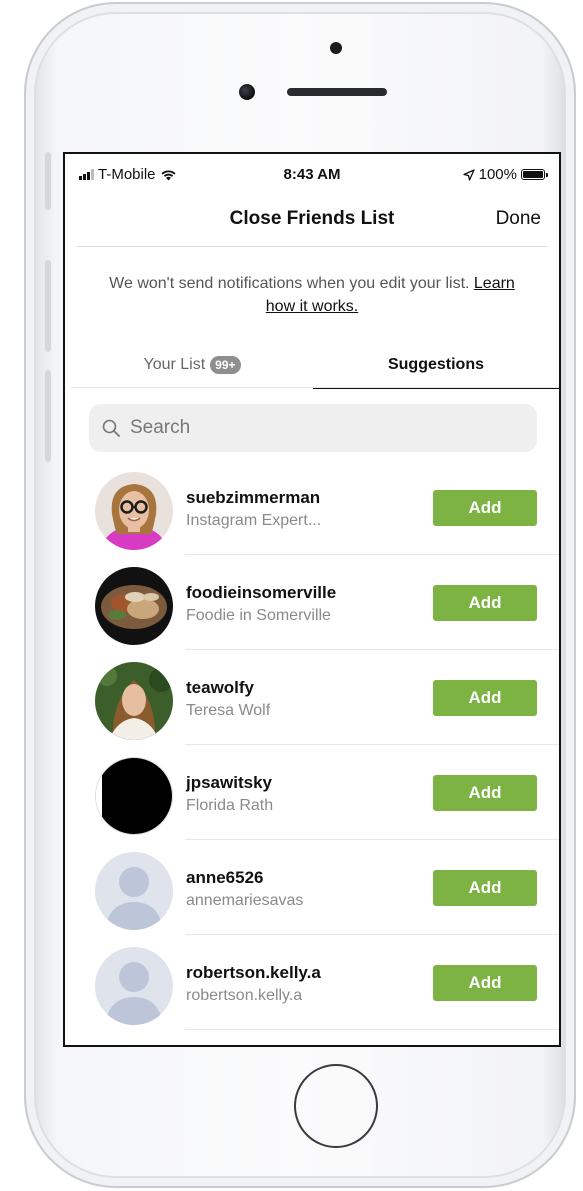 The height and width of the screenshot is (1191, 583). I want to click on username: robertson.kelly.a, so click(253, 973).